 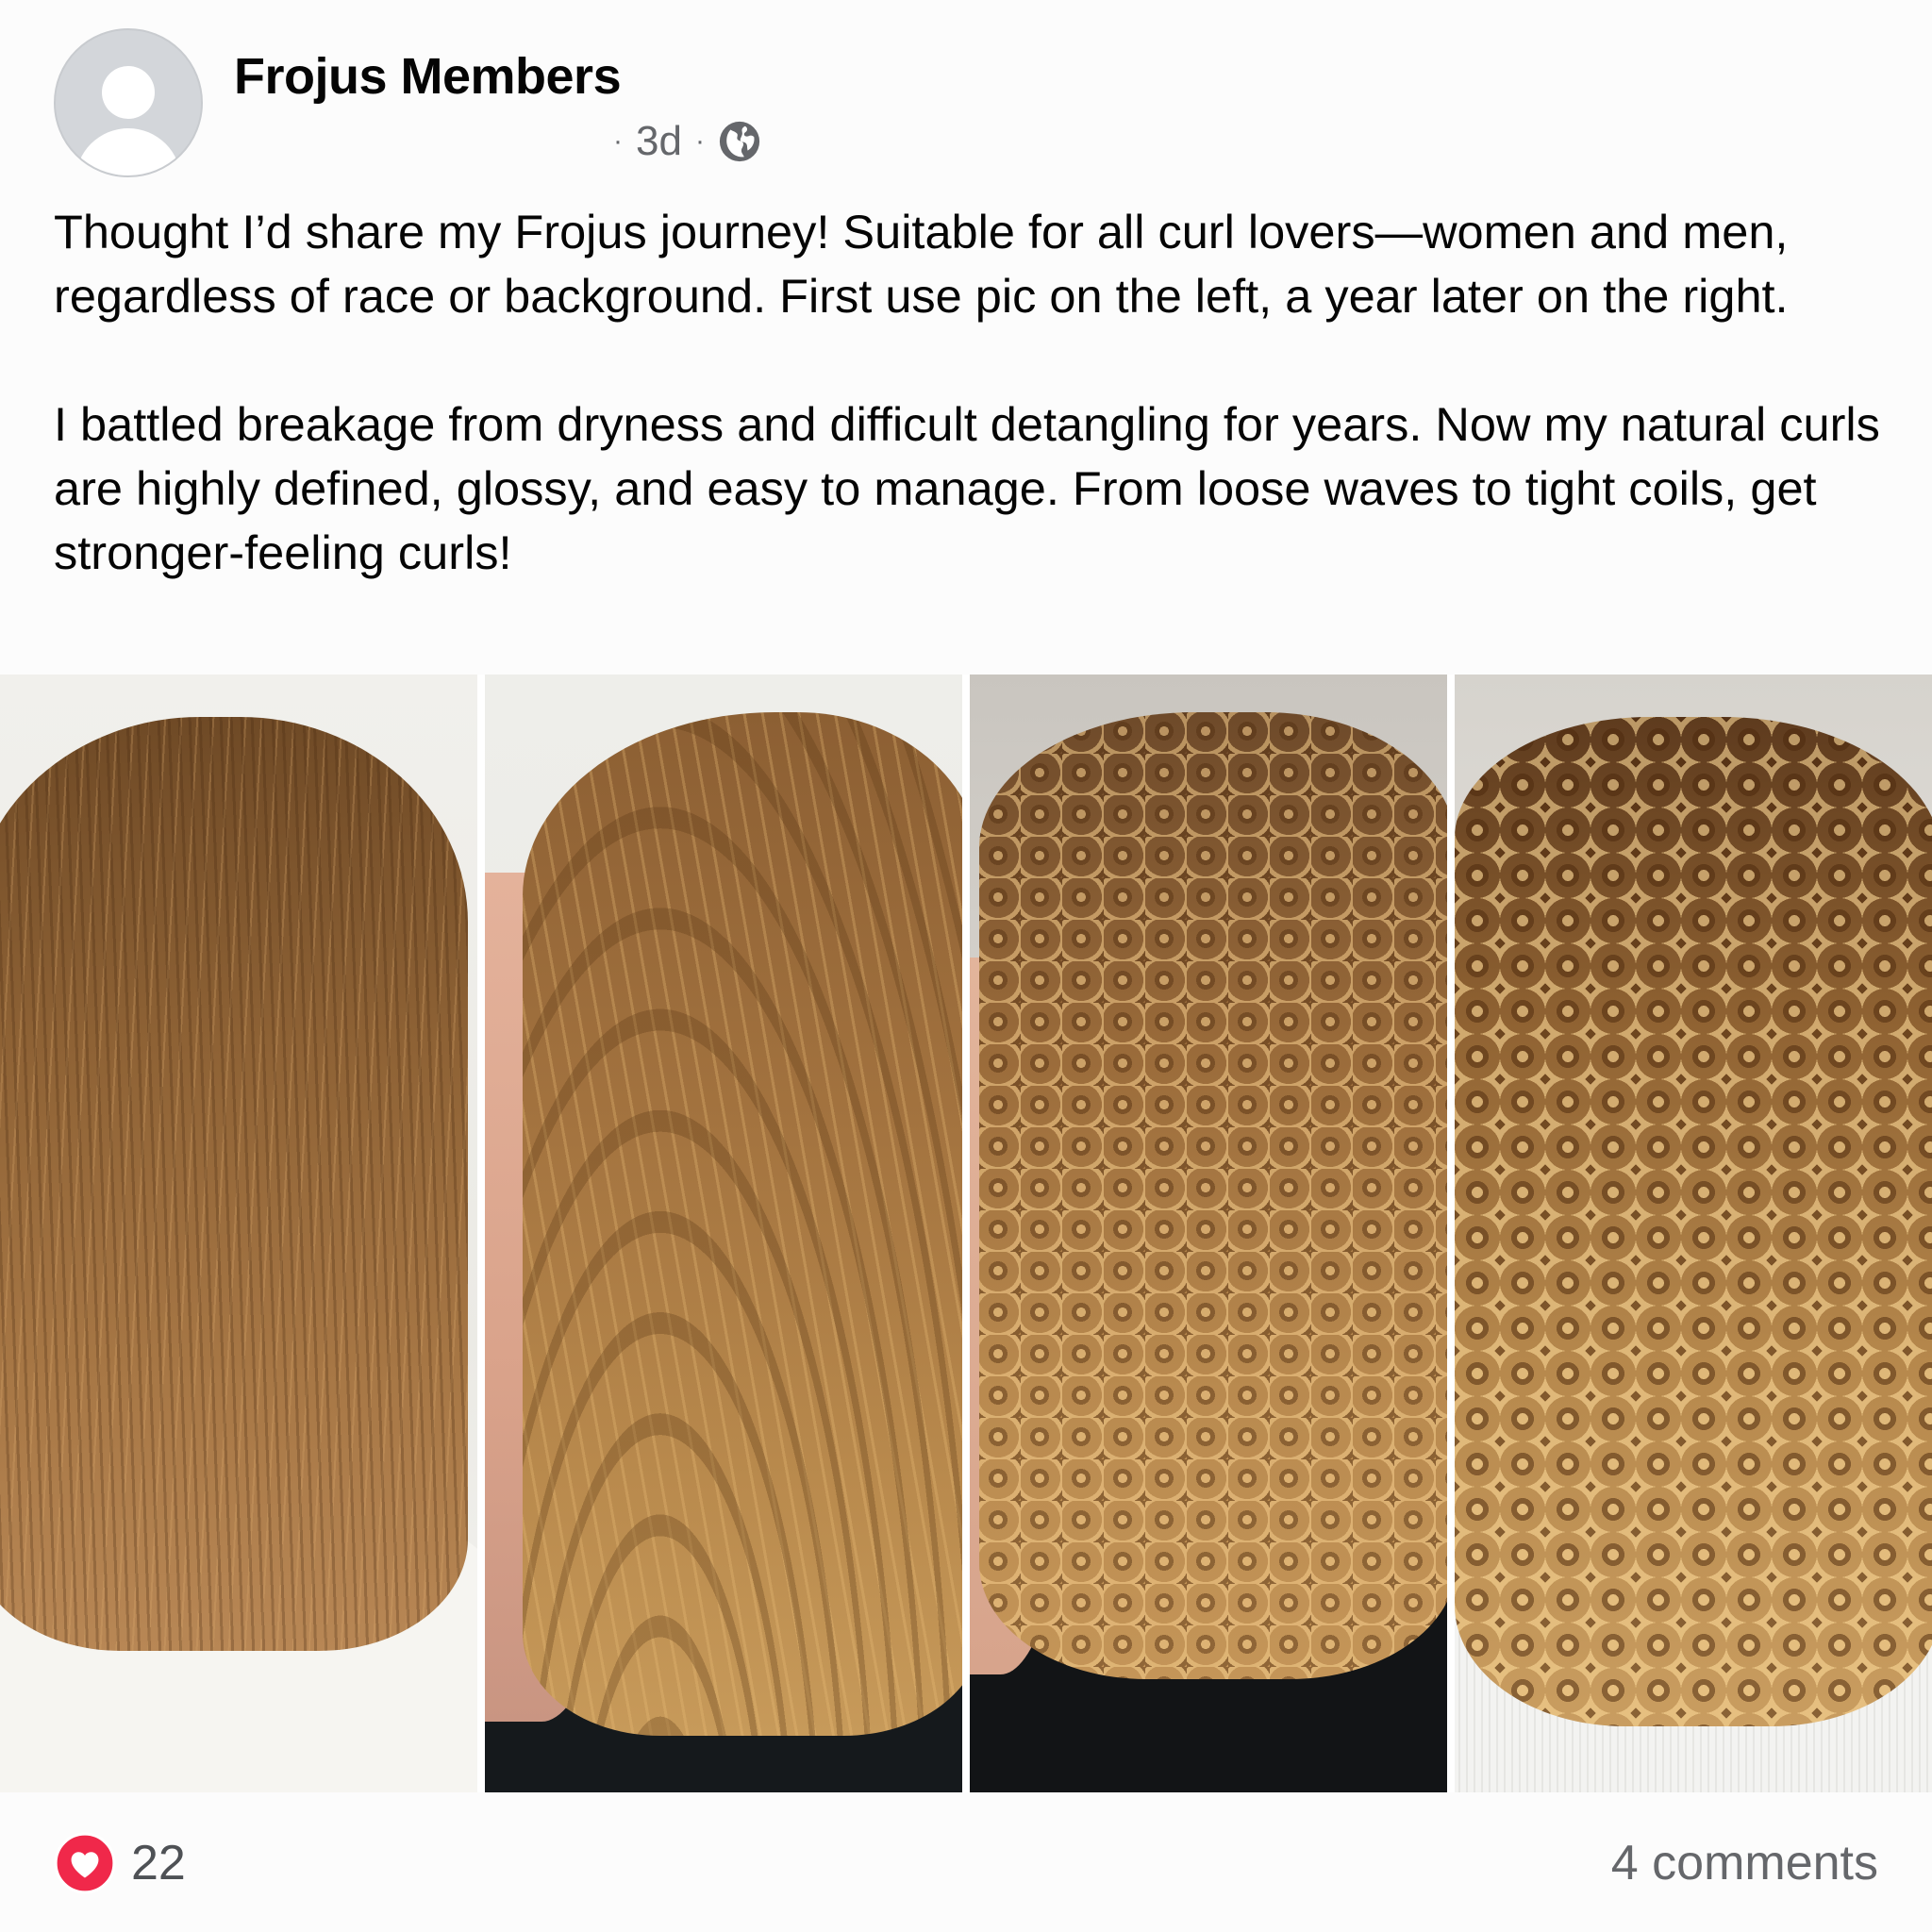 I want to click on avatar-head-shape, so click(x=129, y=92).